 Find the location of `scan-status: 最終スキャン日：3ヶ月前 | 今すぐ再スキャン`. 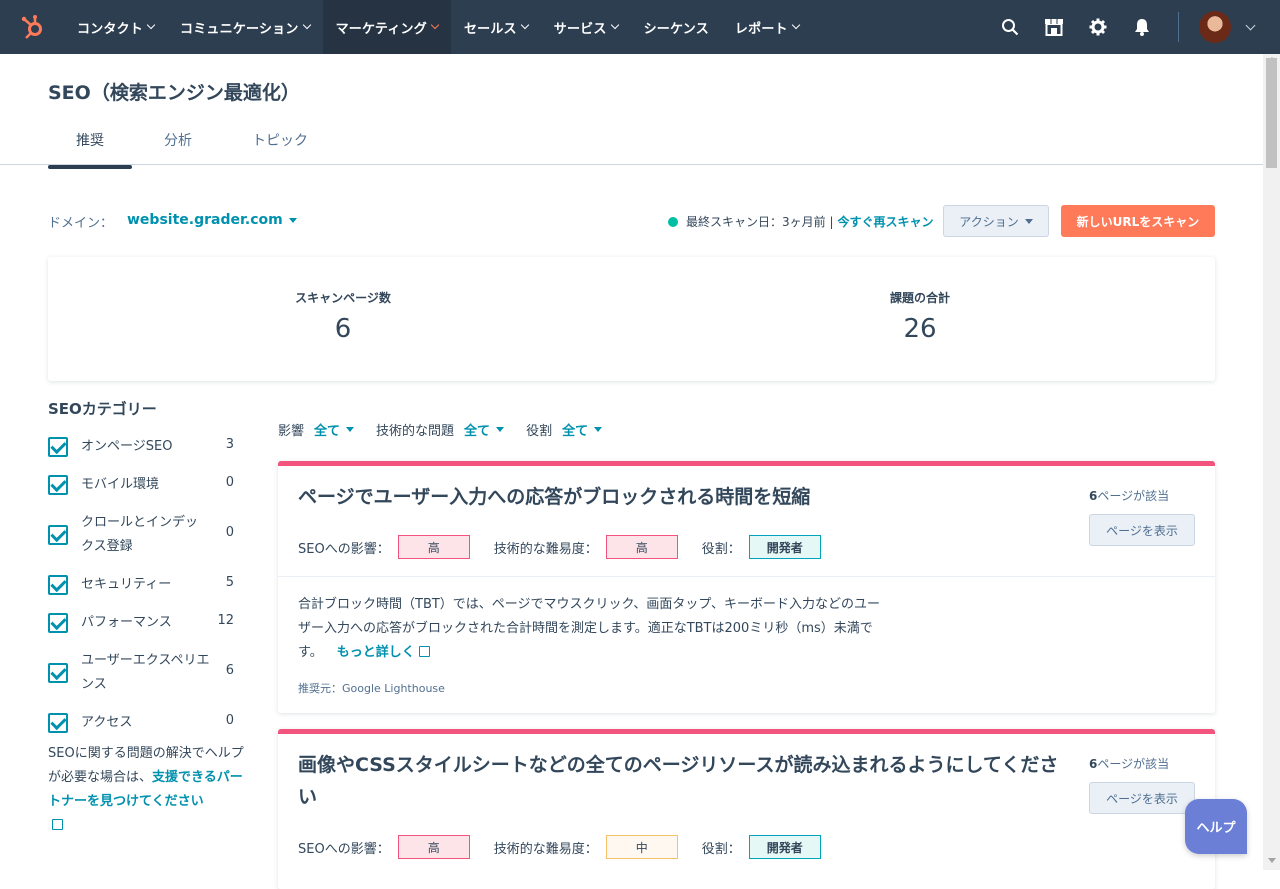

scan-status: 最終スキャン日：3ヶ月前 | 今すぐ再スキャン is located at coordinates (801, 221).